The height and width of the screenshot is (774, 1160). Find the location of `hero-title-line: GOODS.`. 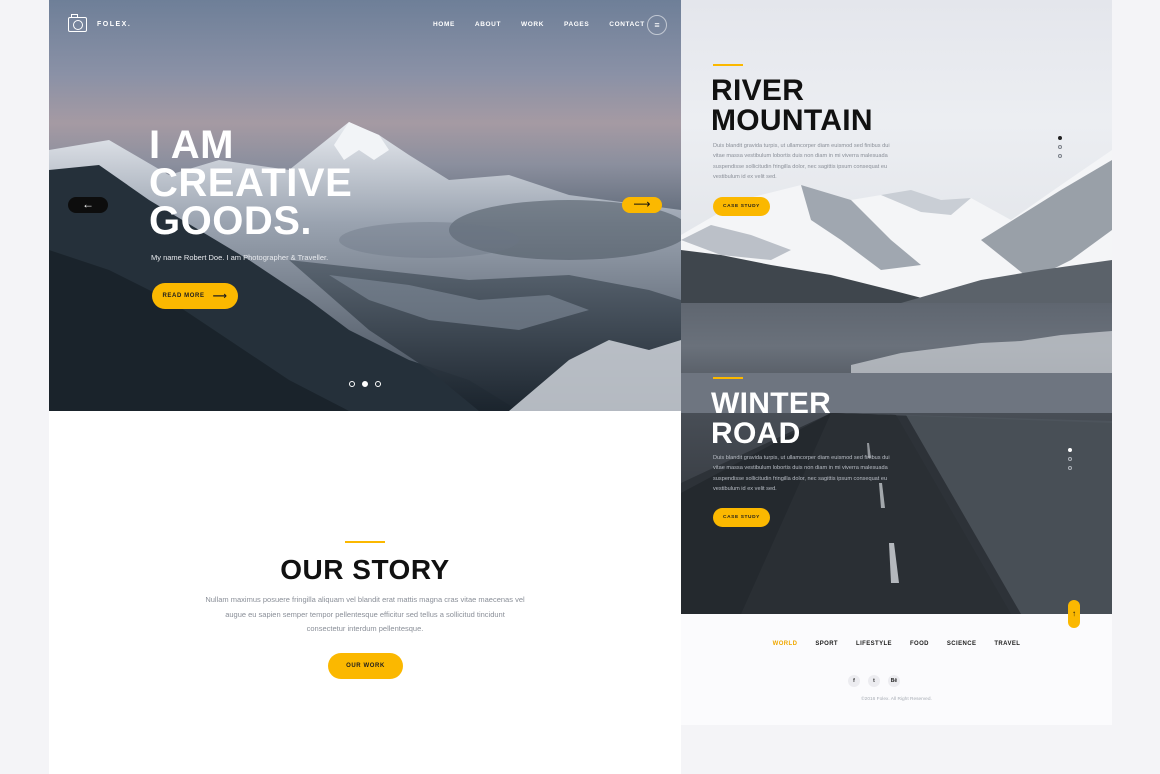

hero-title-line: GOODS. is located at coordinates (231, 221).